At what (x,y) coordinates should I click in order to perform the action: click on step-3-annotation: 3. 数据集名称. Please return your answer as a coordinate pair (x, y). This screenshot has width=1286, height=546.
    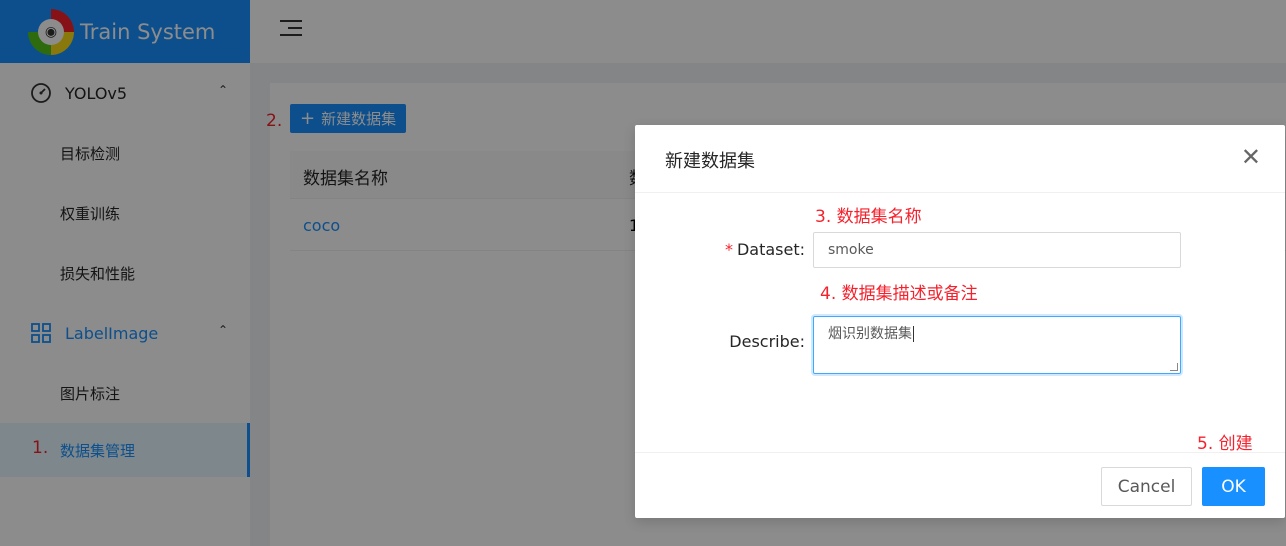
    Looking at the image, I should click on (868, 217).